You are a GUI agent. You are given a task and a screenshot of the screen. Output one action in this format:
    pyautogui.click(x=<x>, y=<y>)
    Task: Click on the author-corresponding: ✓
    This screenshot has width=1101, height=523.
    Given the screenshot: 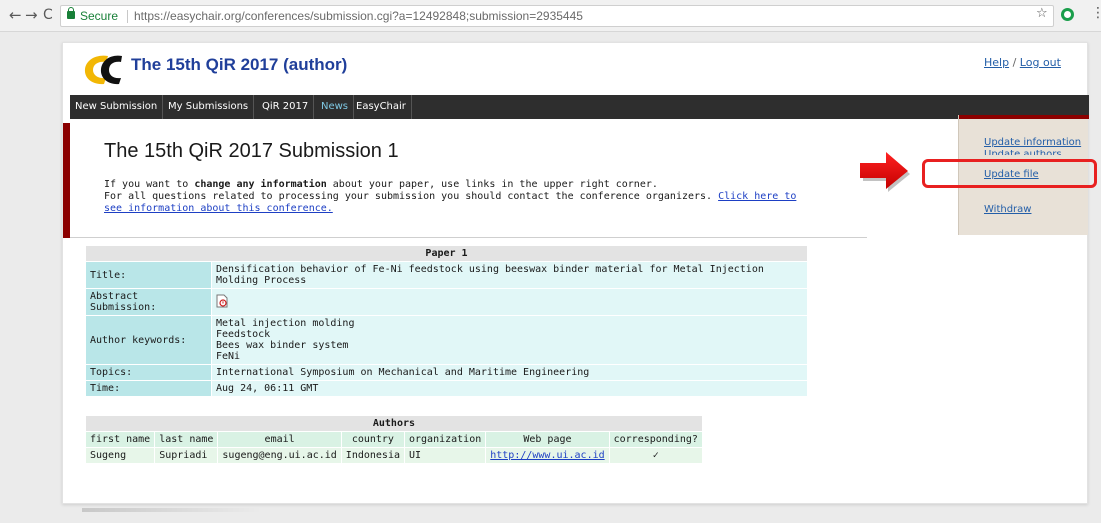 What is the action you would take?
    pyautogui.click(x=655, y=455)
    